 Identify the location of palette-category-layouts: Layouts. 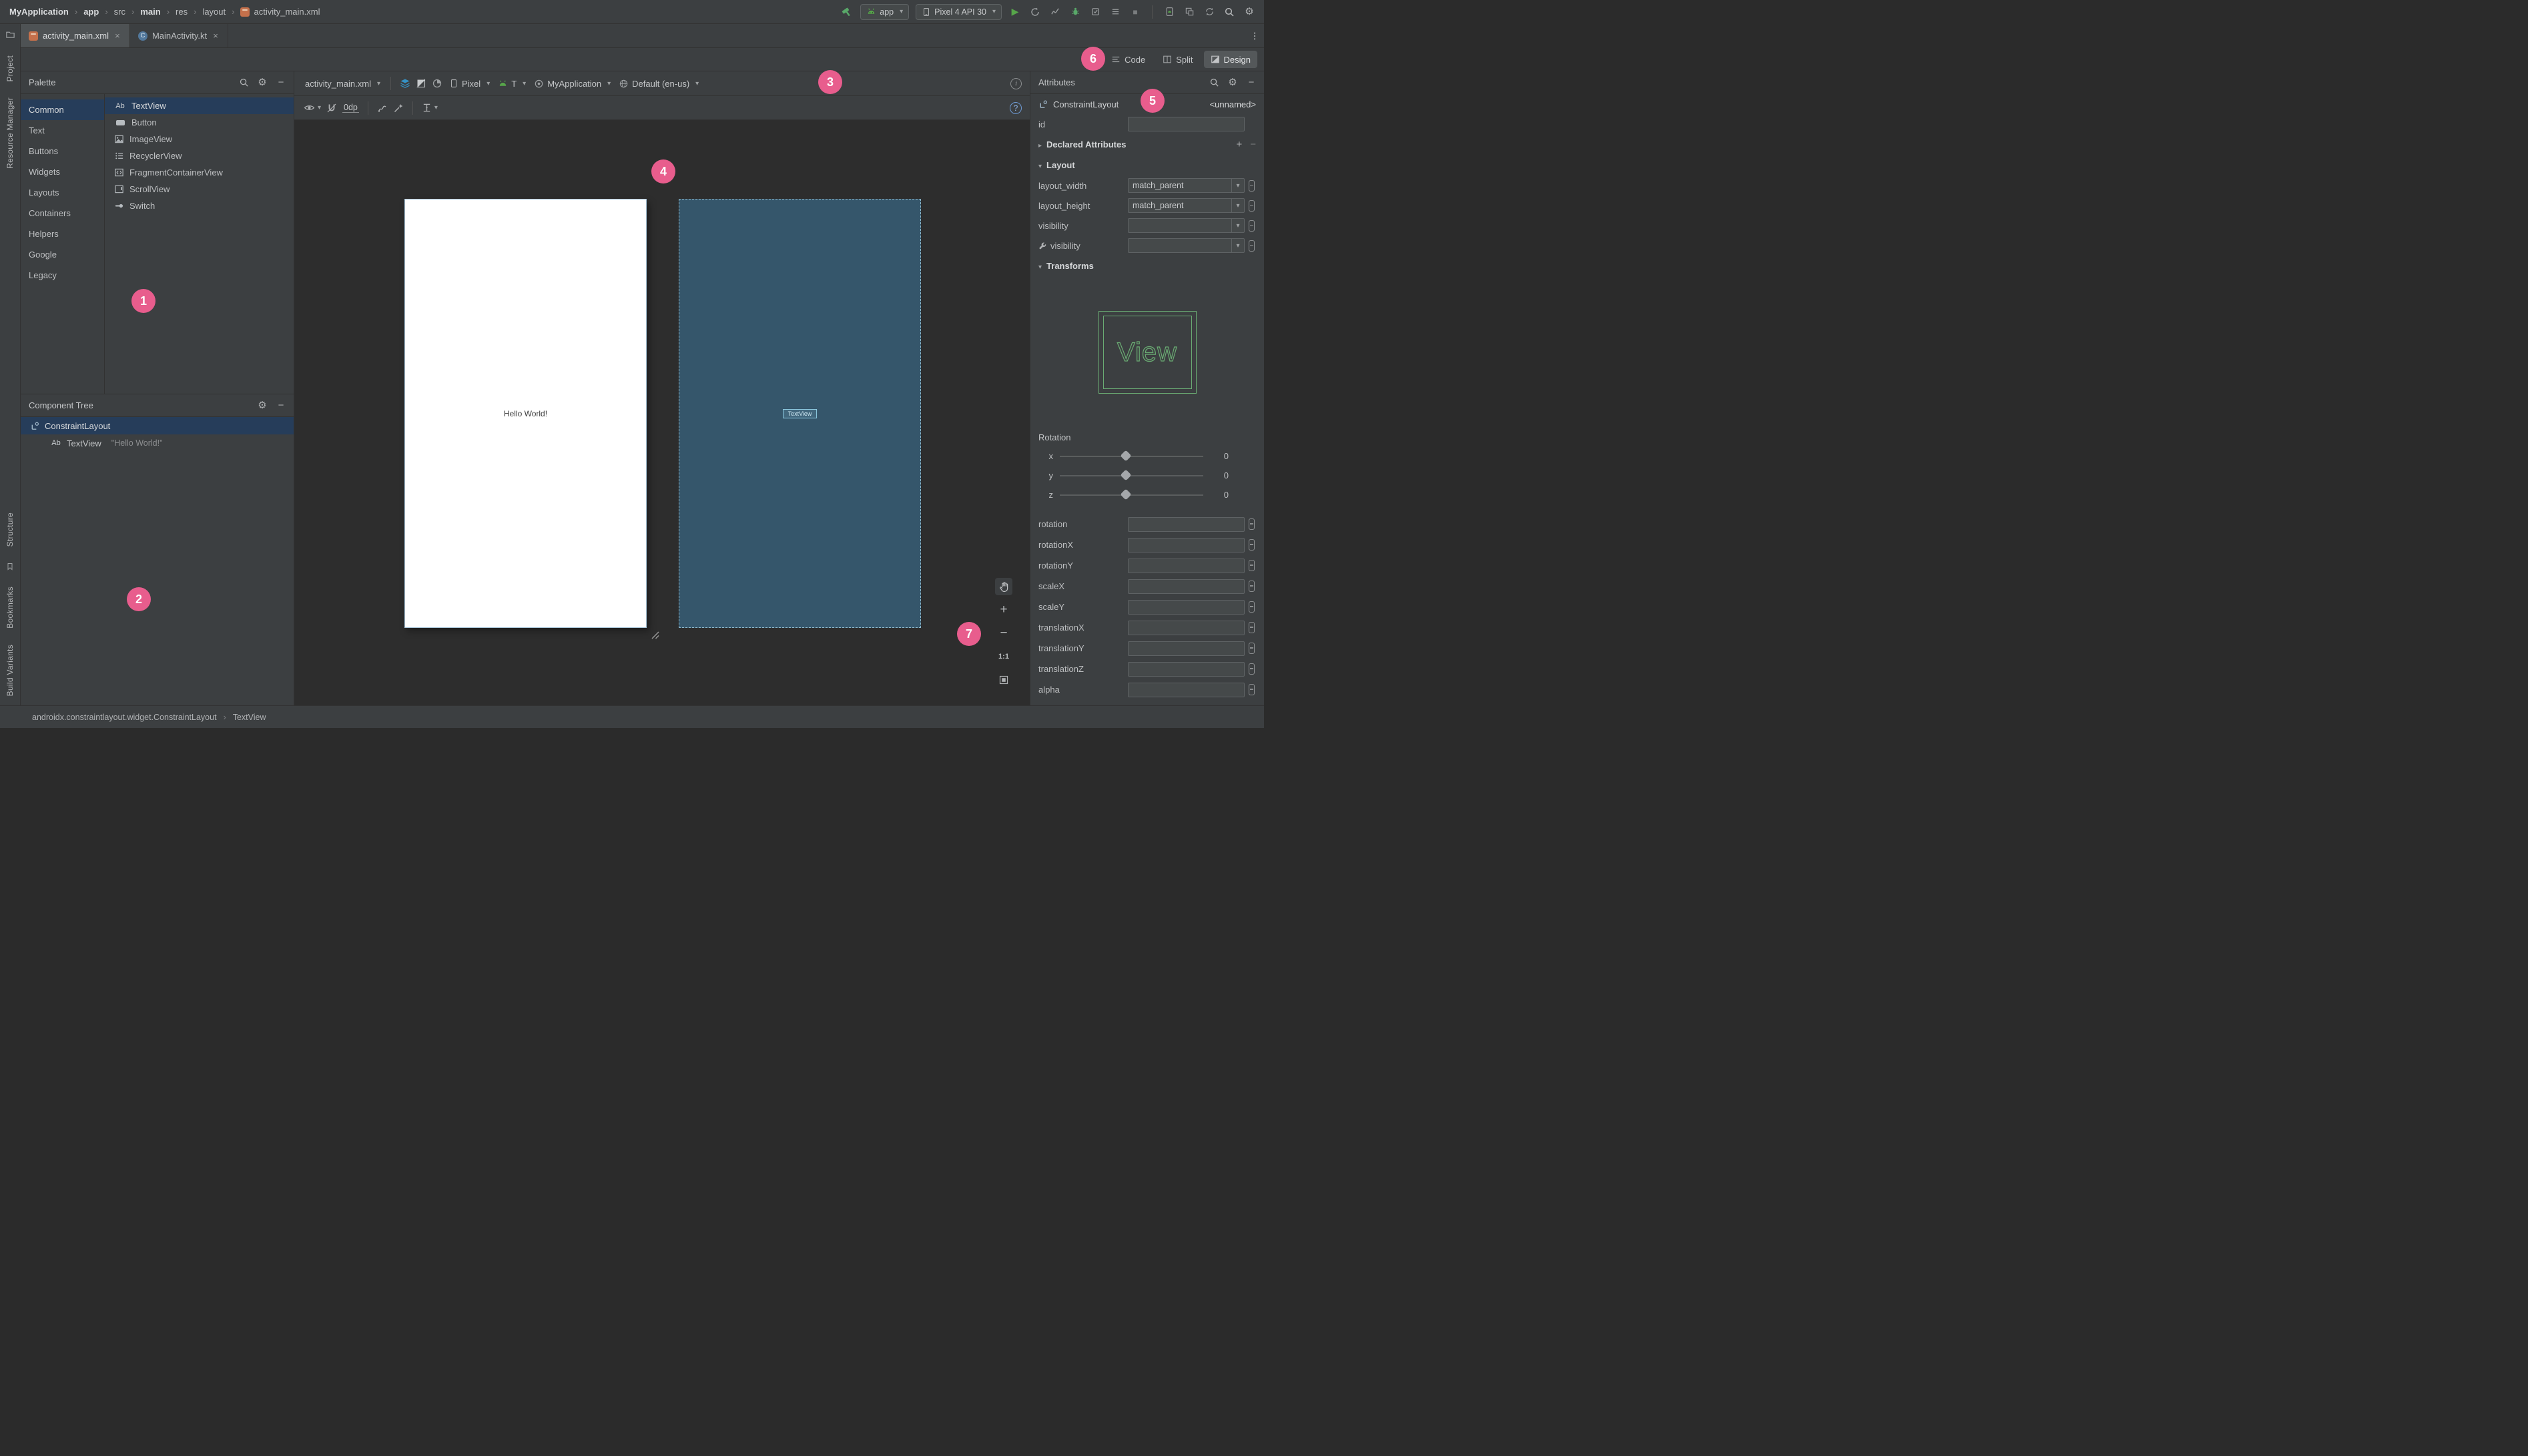
(62, 192).